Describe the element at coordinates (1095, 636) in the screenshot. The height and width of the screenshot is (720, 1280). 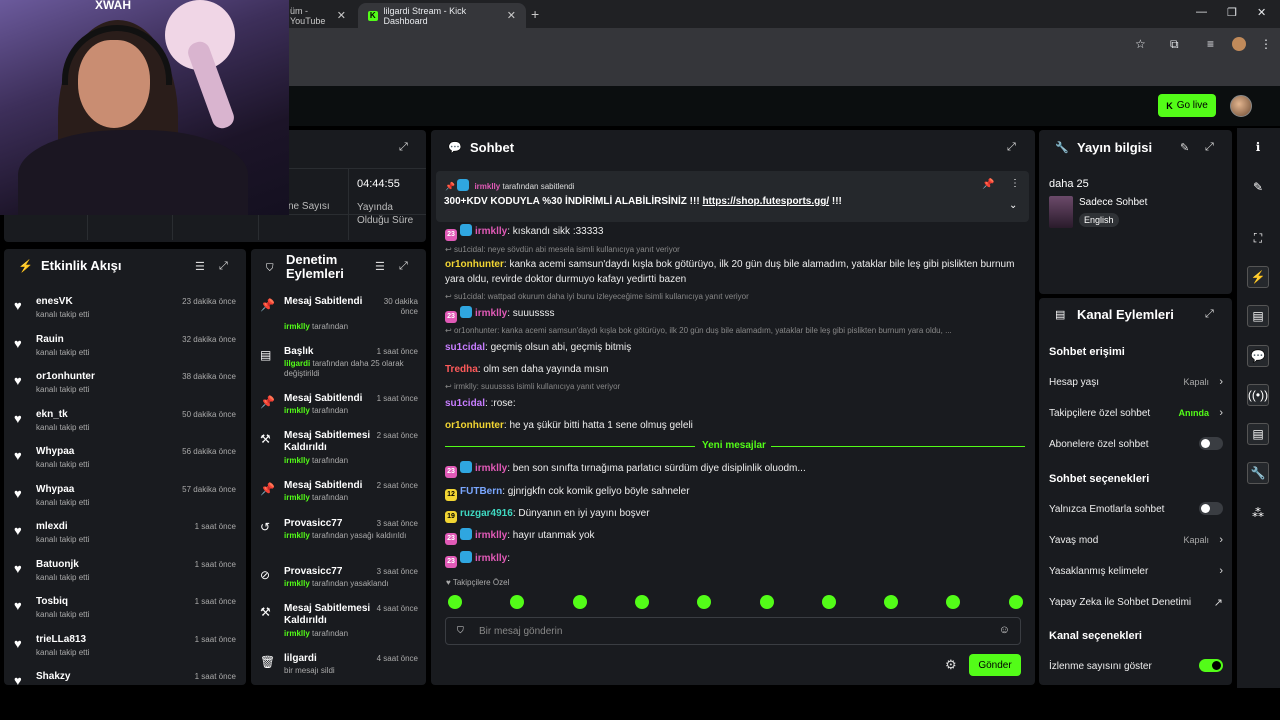
I see `channel-options-title: Kanal seçenekleri` at that location.